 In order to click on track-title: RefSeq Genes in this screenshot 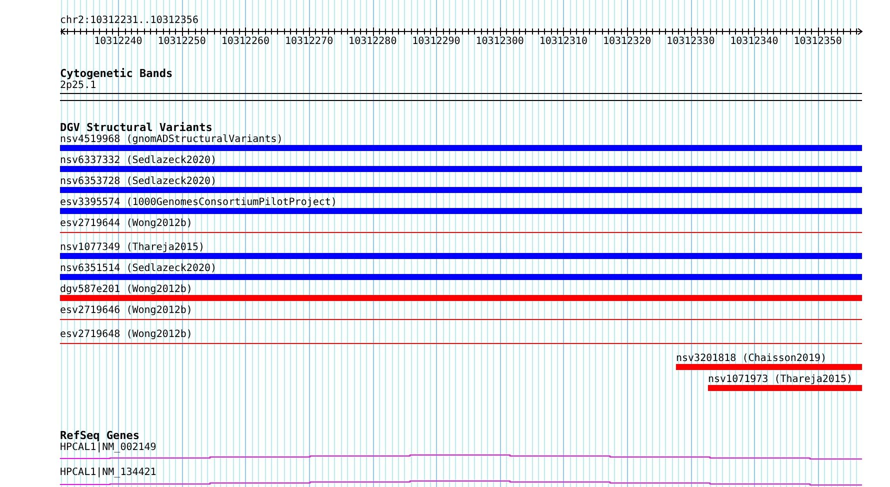, I will do `click(100, 436)`.